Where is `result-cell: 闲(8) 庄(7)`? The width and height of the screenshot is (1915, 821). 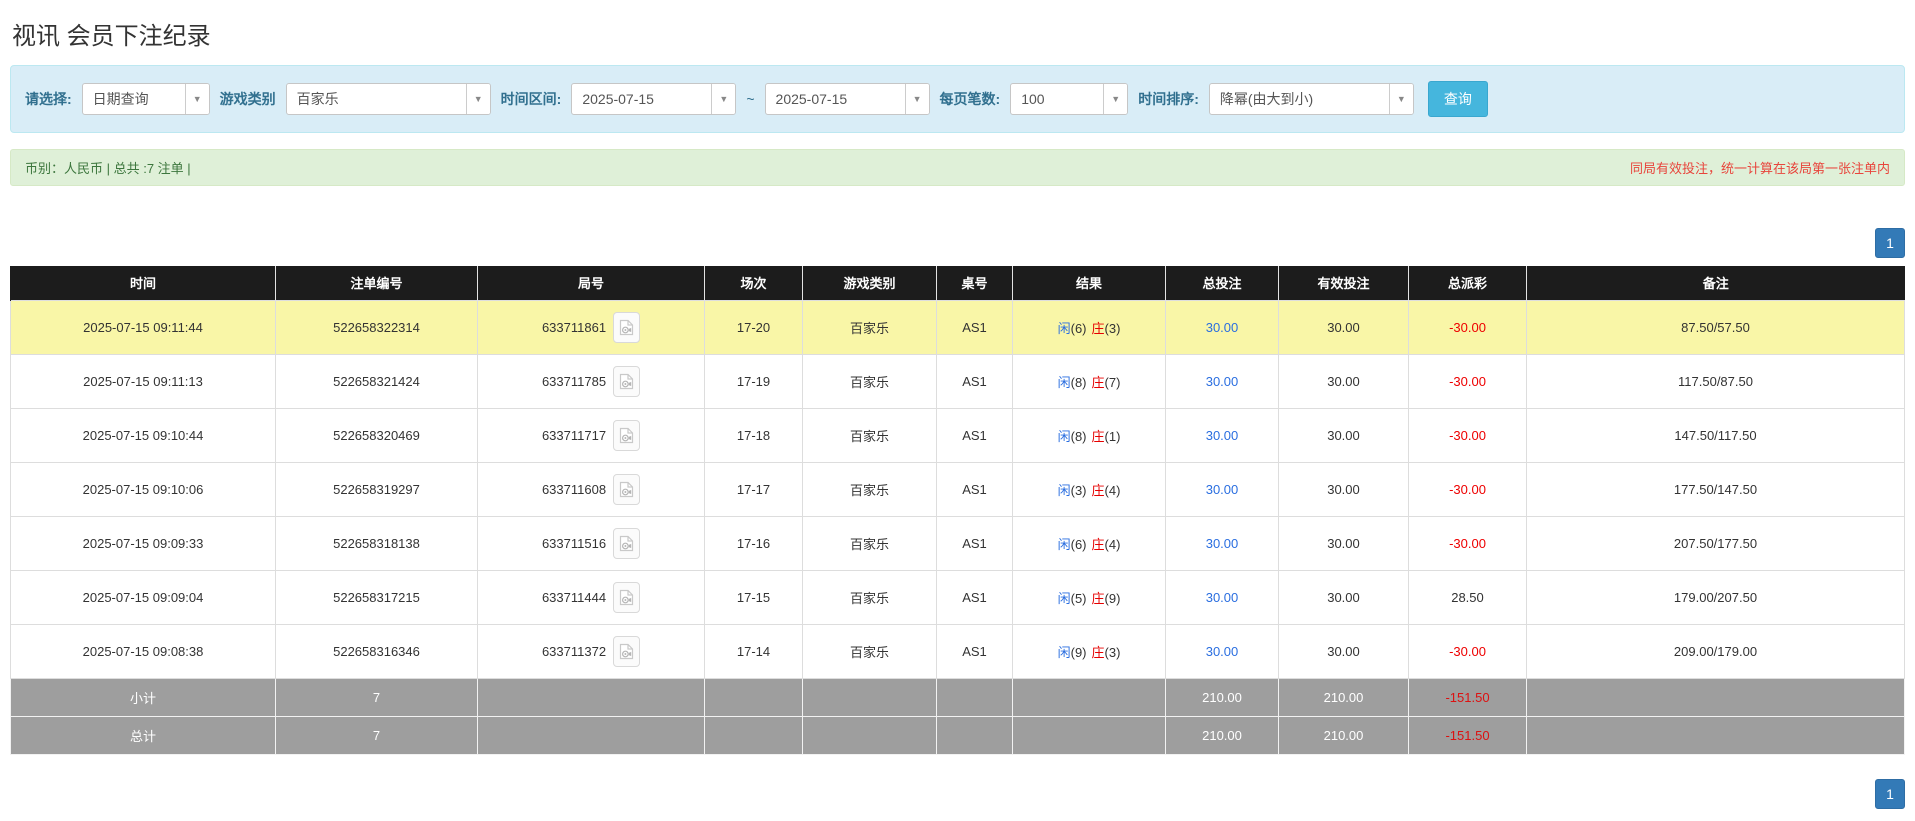 result-cell: 闲(8) 庄(7) is located at coordinates (1089, 381).